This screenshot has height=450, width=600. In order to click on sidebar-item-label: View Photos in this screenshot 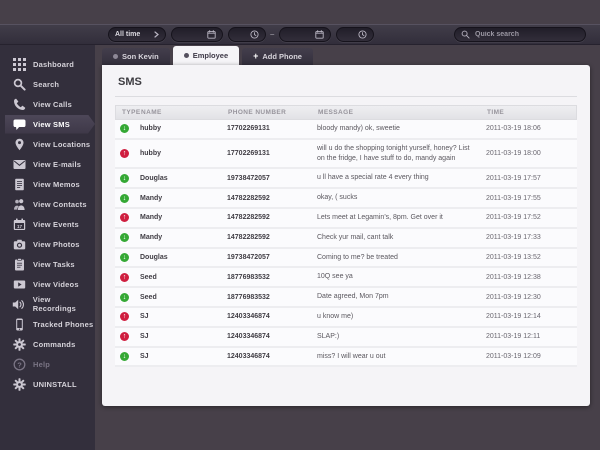, I will do `click(56, 244)`.